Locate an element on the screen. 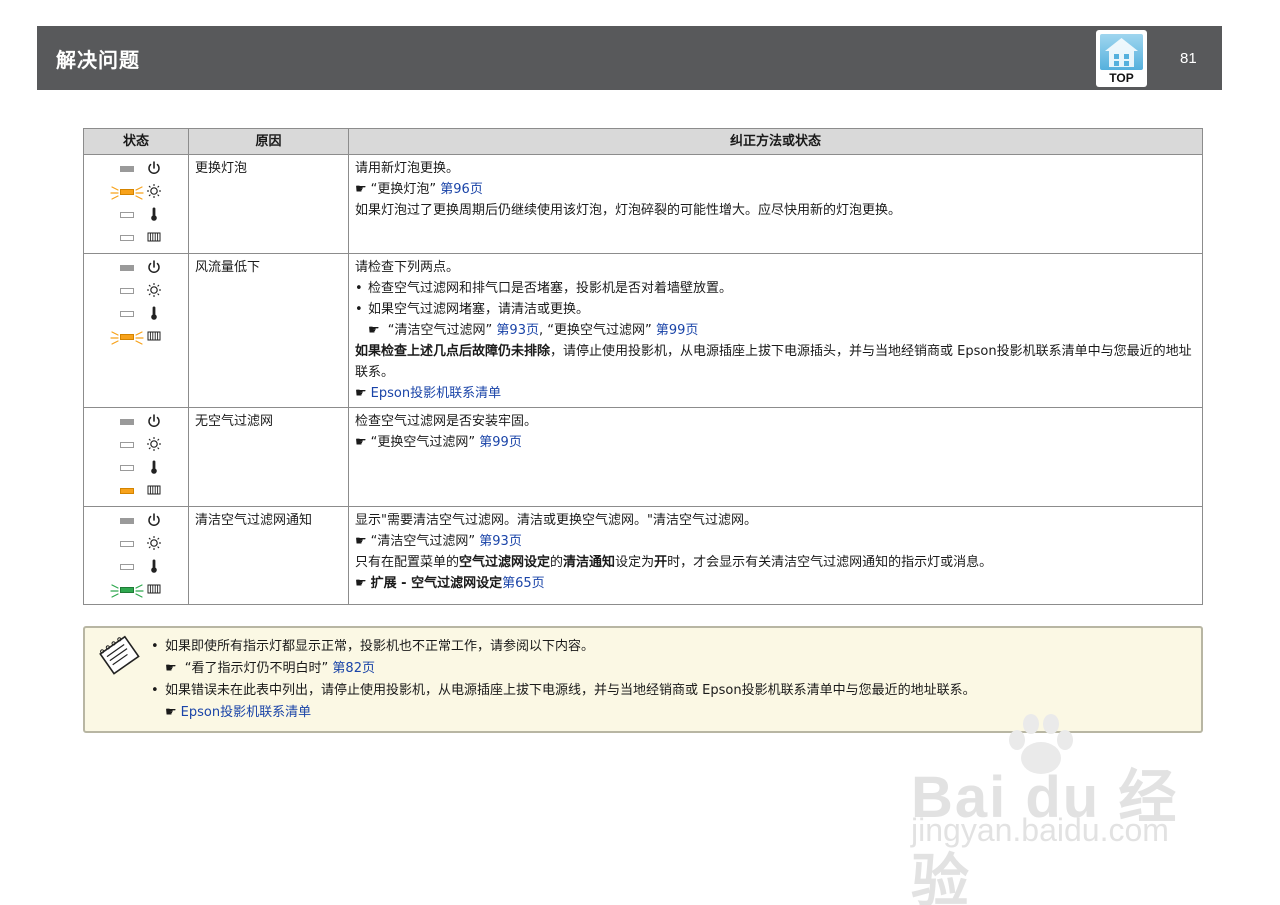 The width and height of the screenshot is (1280, 905). reference-title: 扩展 - 空气过滤网设定 is located at coordinates (436, 583).